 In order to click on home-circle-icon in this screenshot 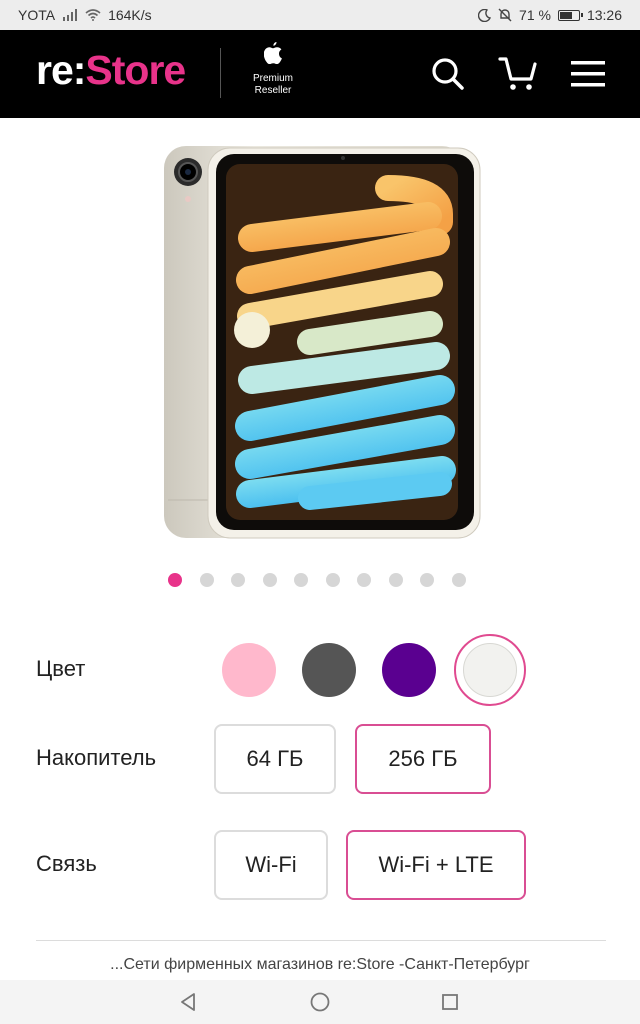, I will do `click(320, 1002)`.